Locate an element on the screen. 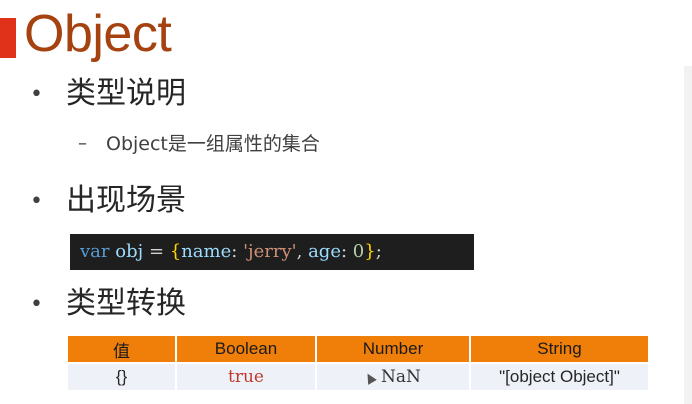 The image size is (692, 404). code-block: var obj = {name: 'jerry', age: 0}; is located at coordinates (272, 252).